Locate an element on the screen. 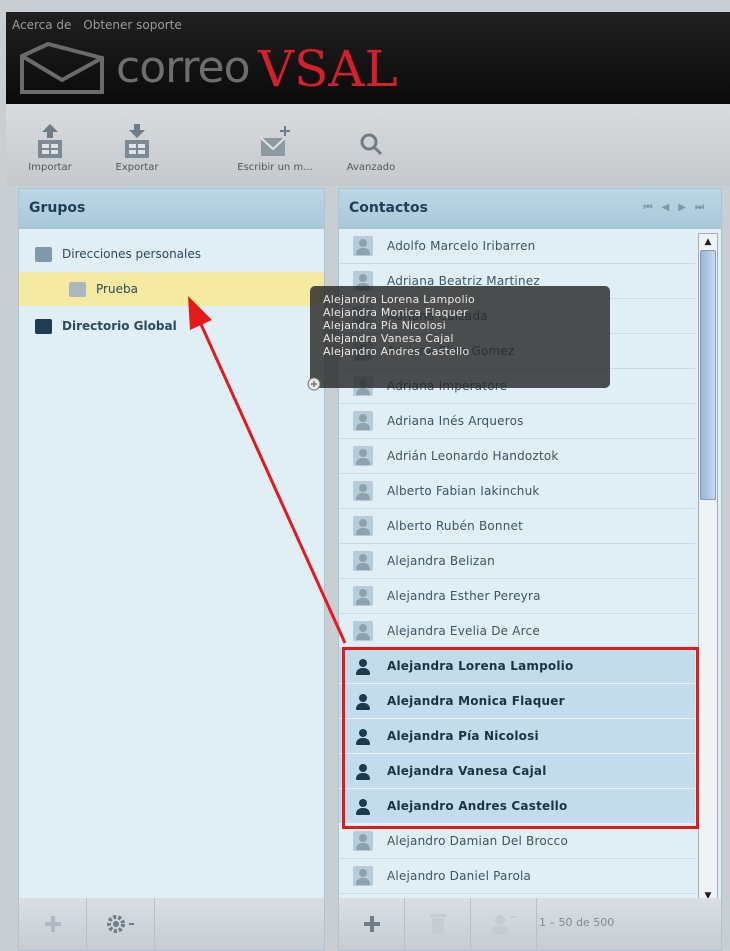  group-item-label: Directorio Global is located at coordinates (119, 326).